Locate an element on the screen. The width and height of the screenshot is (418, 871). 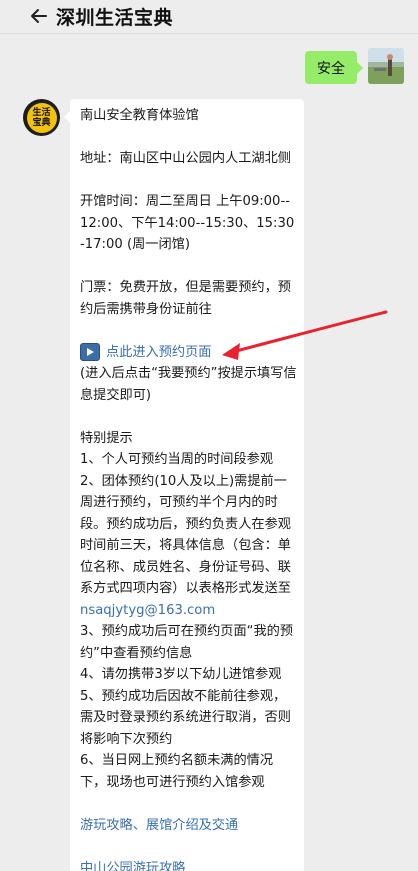
bot-avatar-text-2: 宝典 is located at coordinates (41, 122).